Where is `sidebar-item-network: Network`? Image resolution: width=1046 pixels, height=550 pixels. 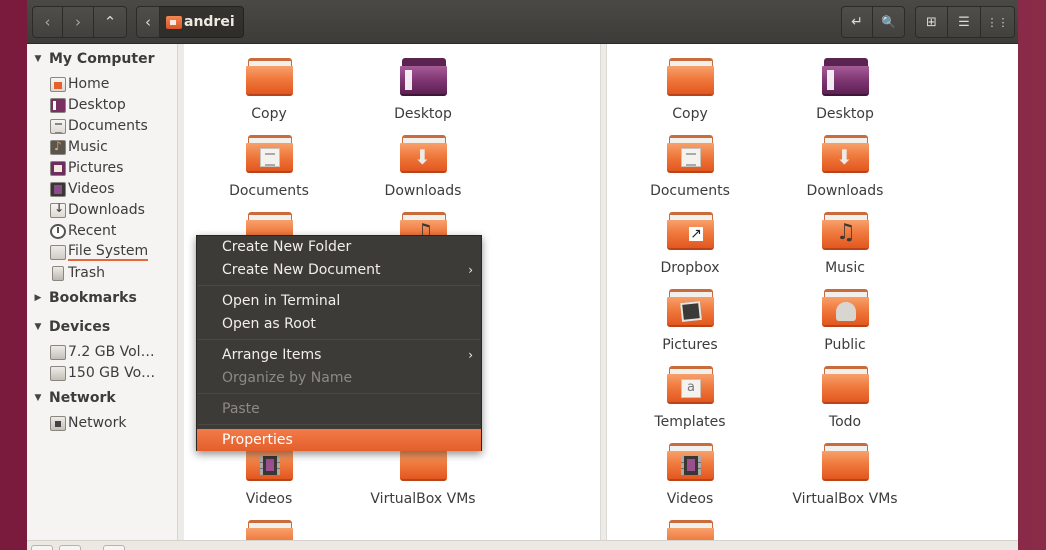 sidebar-item-network: Network is located at coordinates (88, 423).